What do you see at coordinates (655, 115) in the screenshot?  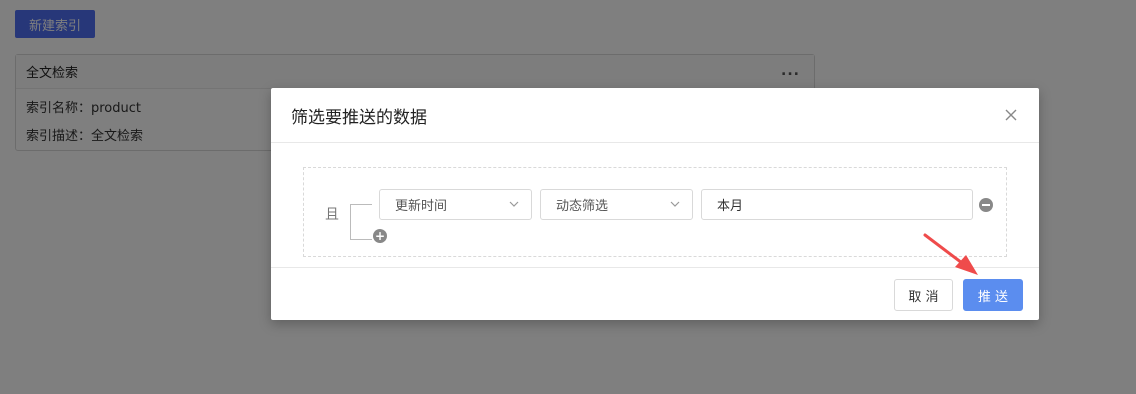 I see `modal-header: 筛选要推送的数据` at bounding box center [655, 115].